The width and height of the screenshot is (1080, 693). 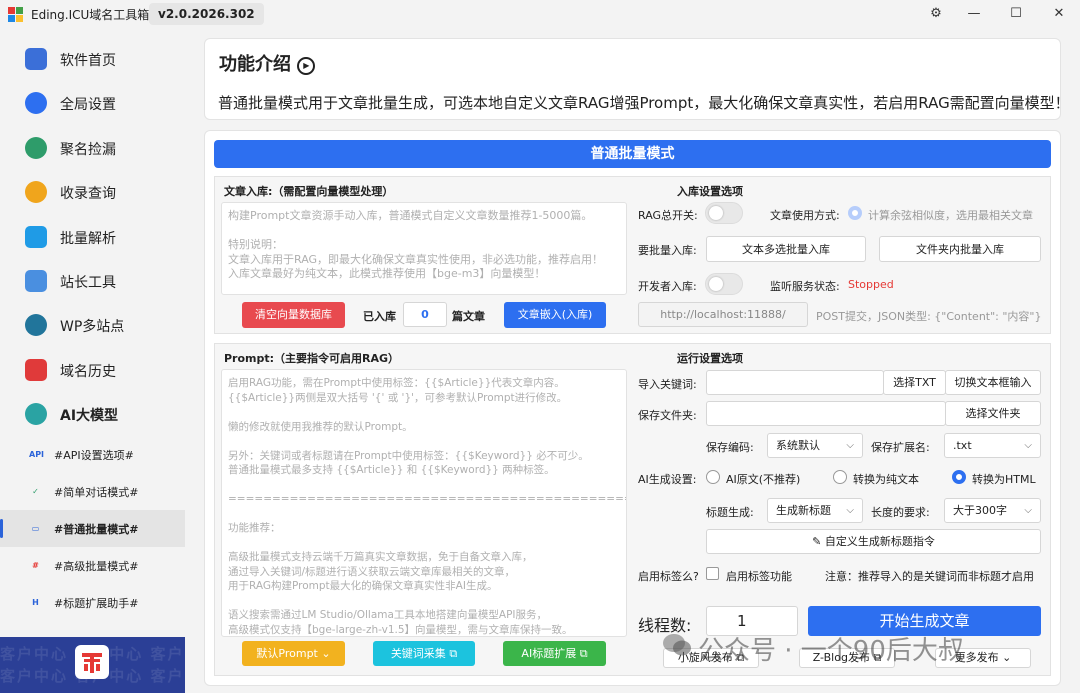 What do you see at coordinates (974, 14) in the screenshot?
I see `minimize-button: —` at bounding box center [974, 14].